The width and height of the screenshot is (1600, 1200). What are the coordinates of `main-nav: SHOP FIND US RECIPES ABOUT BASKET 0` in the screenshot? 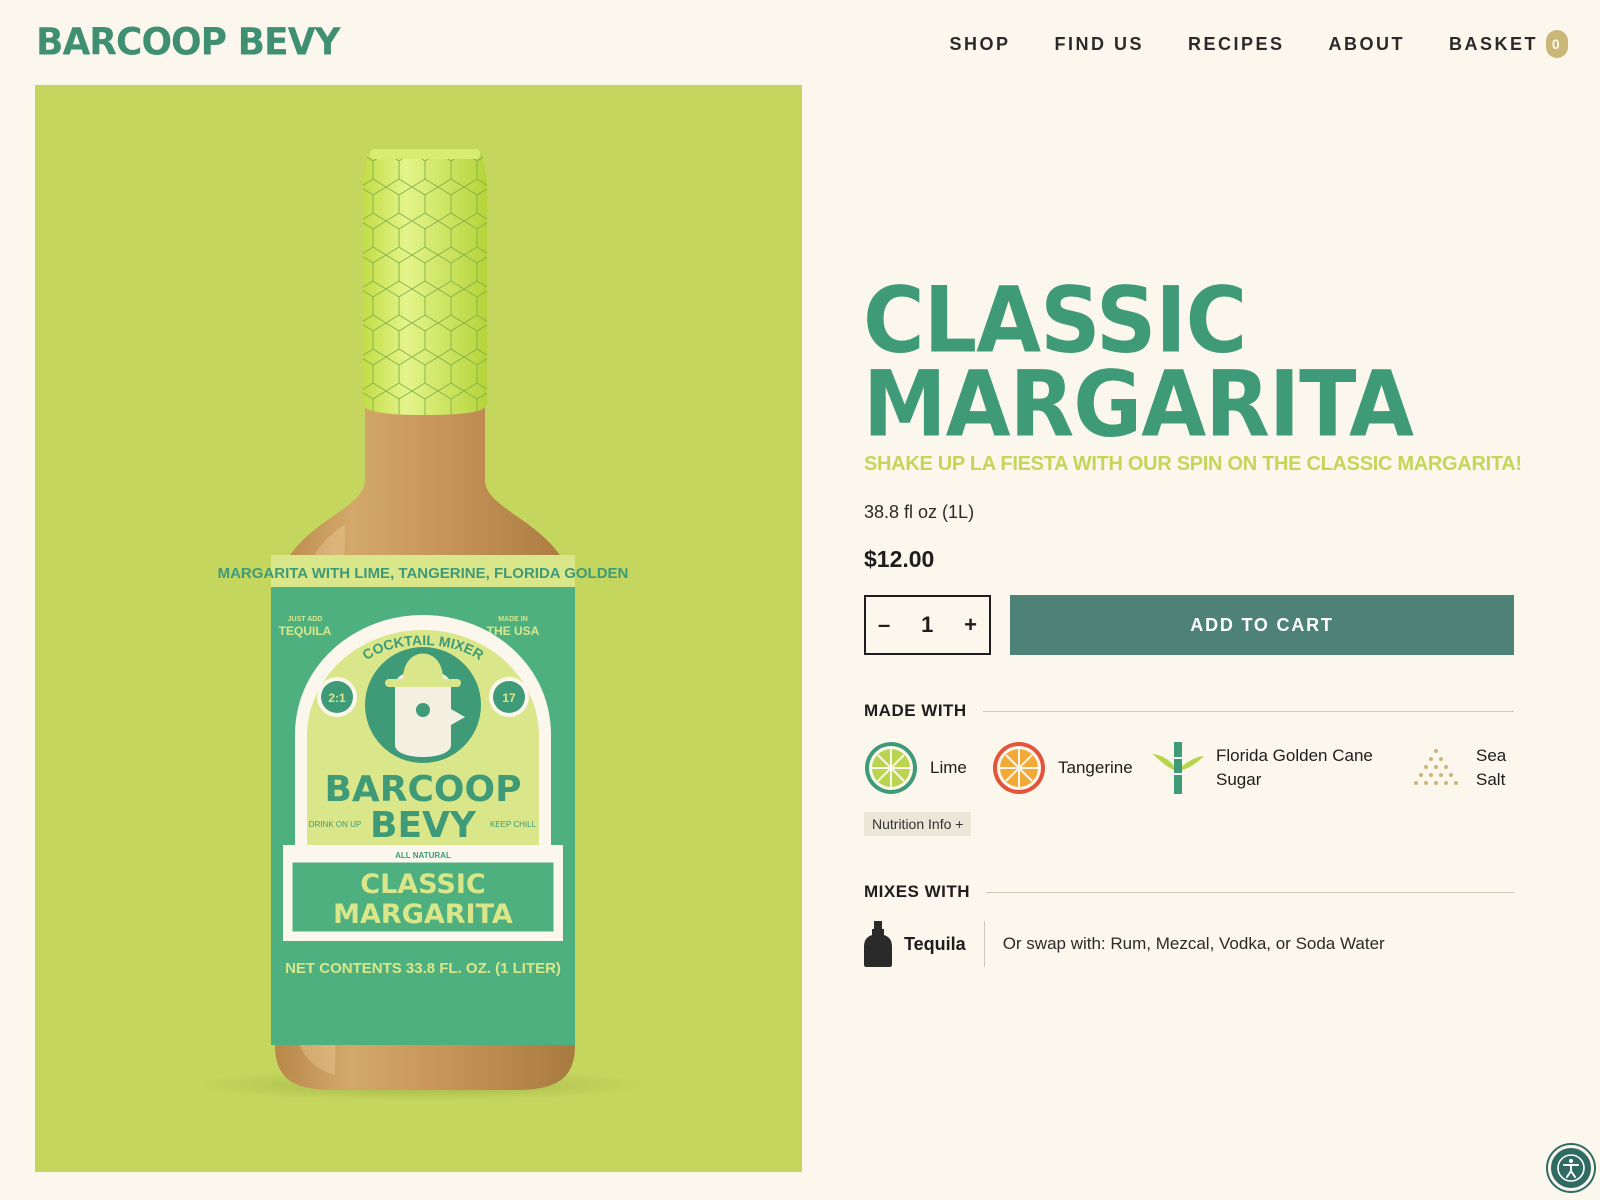 It's located at (1236, 44).